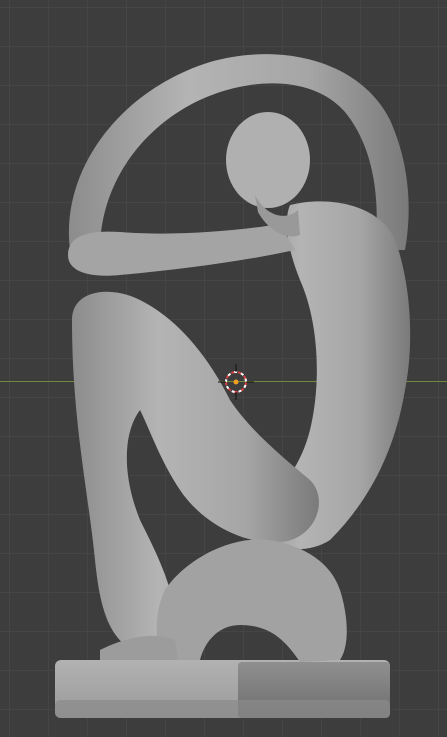 This screenshot has width=447, height=737. Describe the element at coordinates (251, 600) in the screenshot. I see `kneeling-leg` at that location.